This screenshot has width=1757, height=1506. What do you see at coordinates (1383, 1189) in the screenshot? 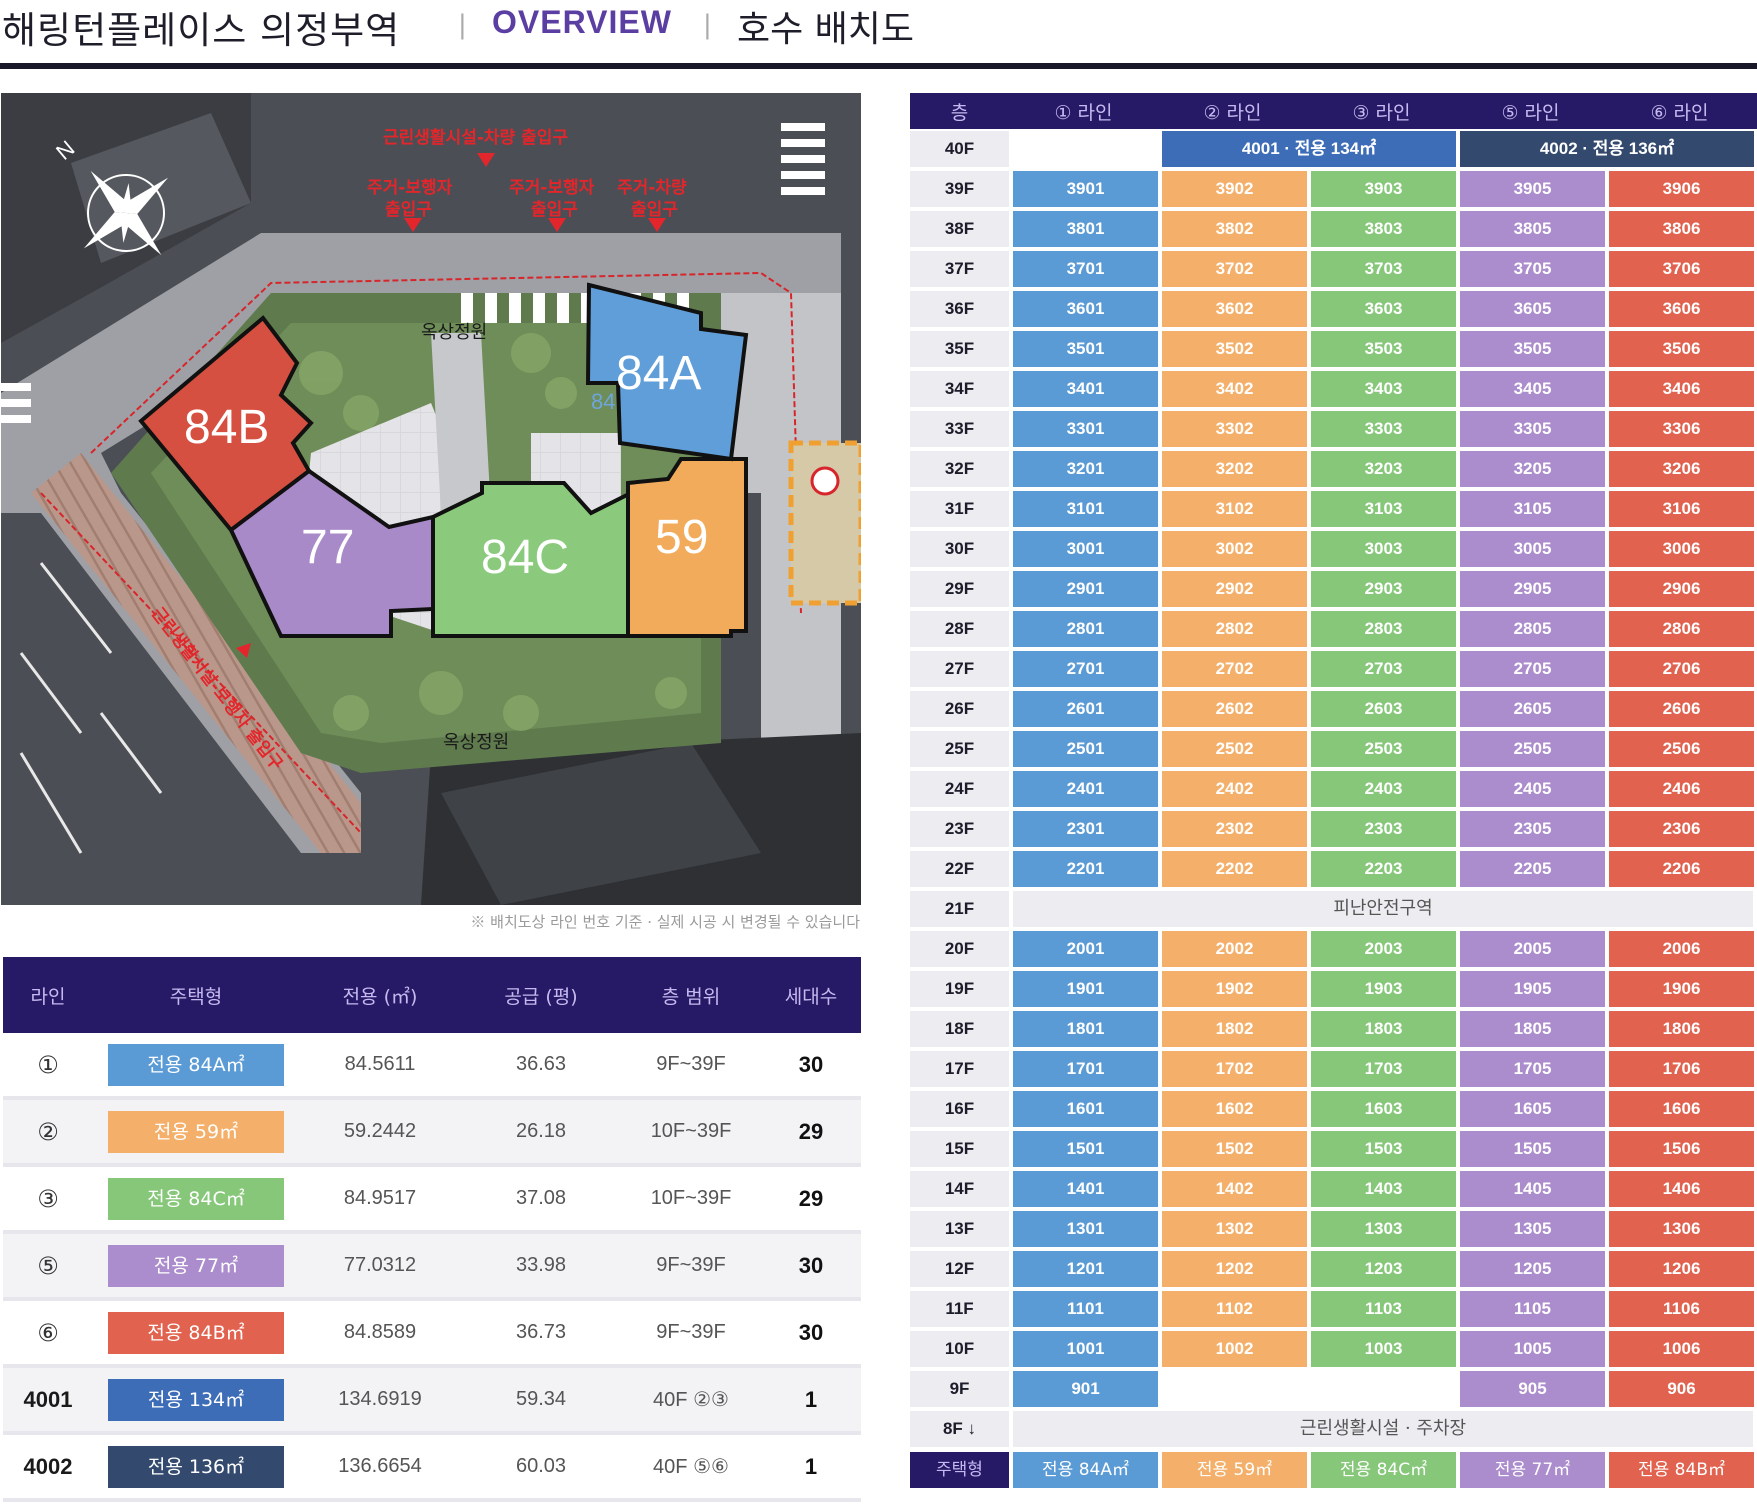
I see `unit-cell: 1403` at bounding box center [1383, 1189].